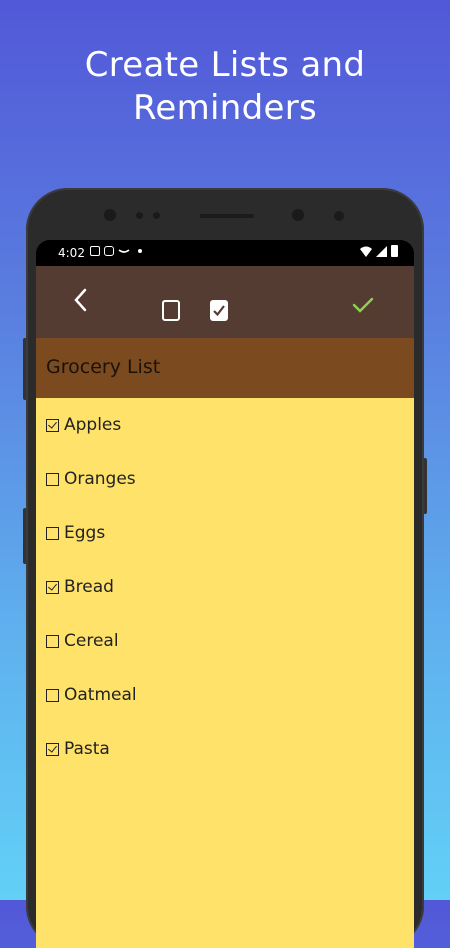 This screenshot has height=948, width=450. I want to click on list-item: Oranges, so click(91, 479).